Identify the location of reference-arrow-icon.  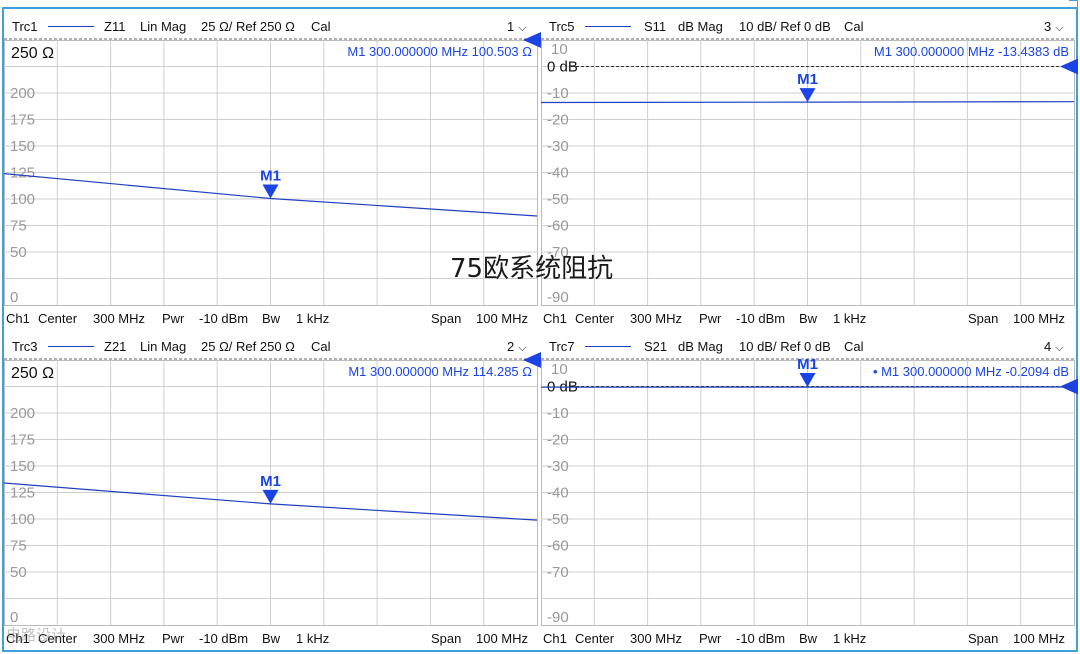
(1069, 66).